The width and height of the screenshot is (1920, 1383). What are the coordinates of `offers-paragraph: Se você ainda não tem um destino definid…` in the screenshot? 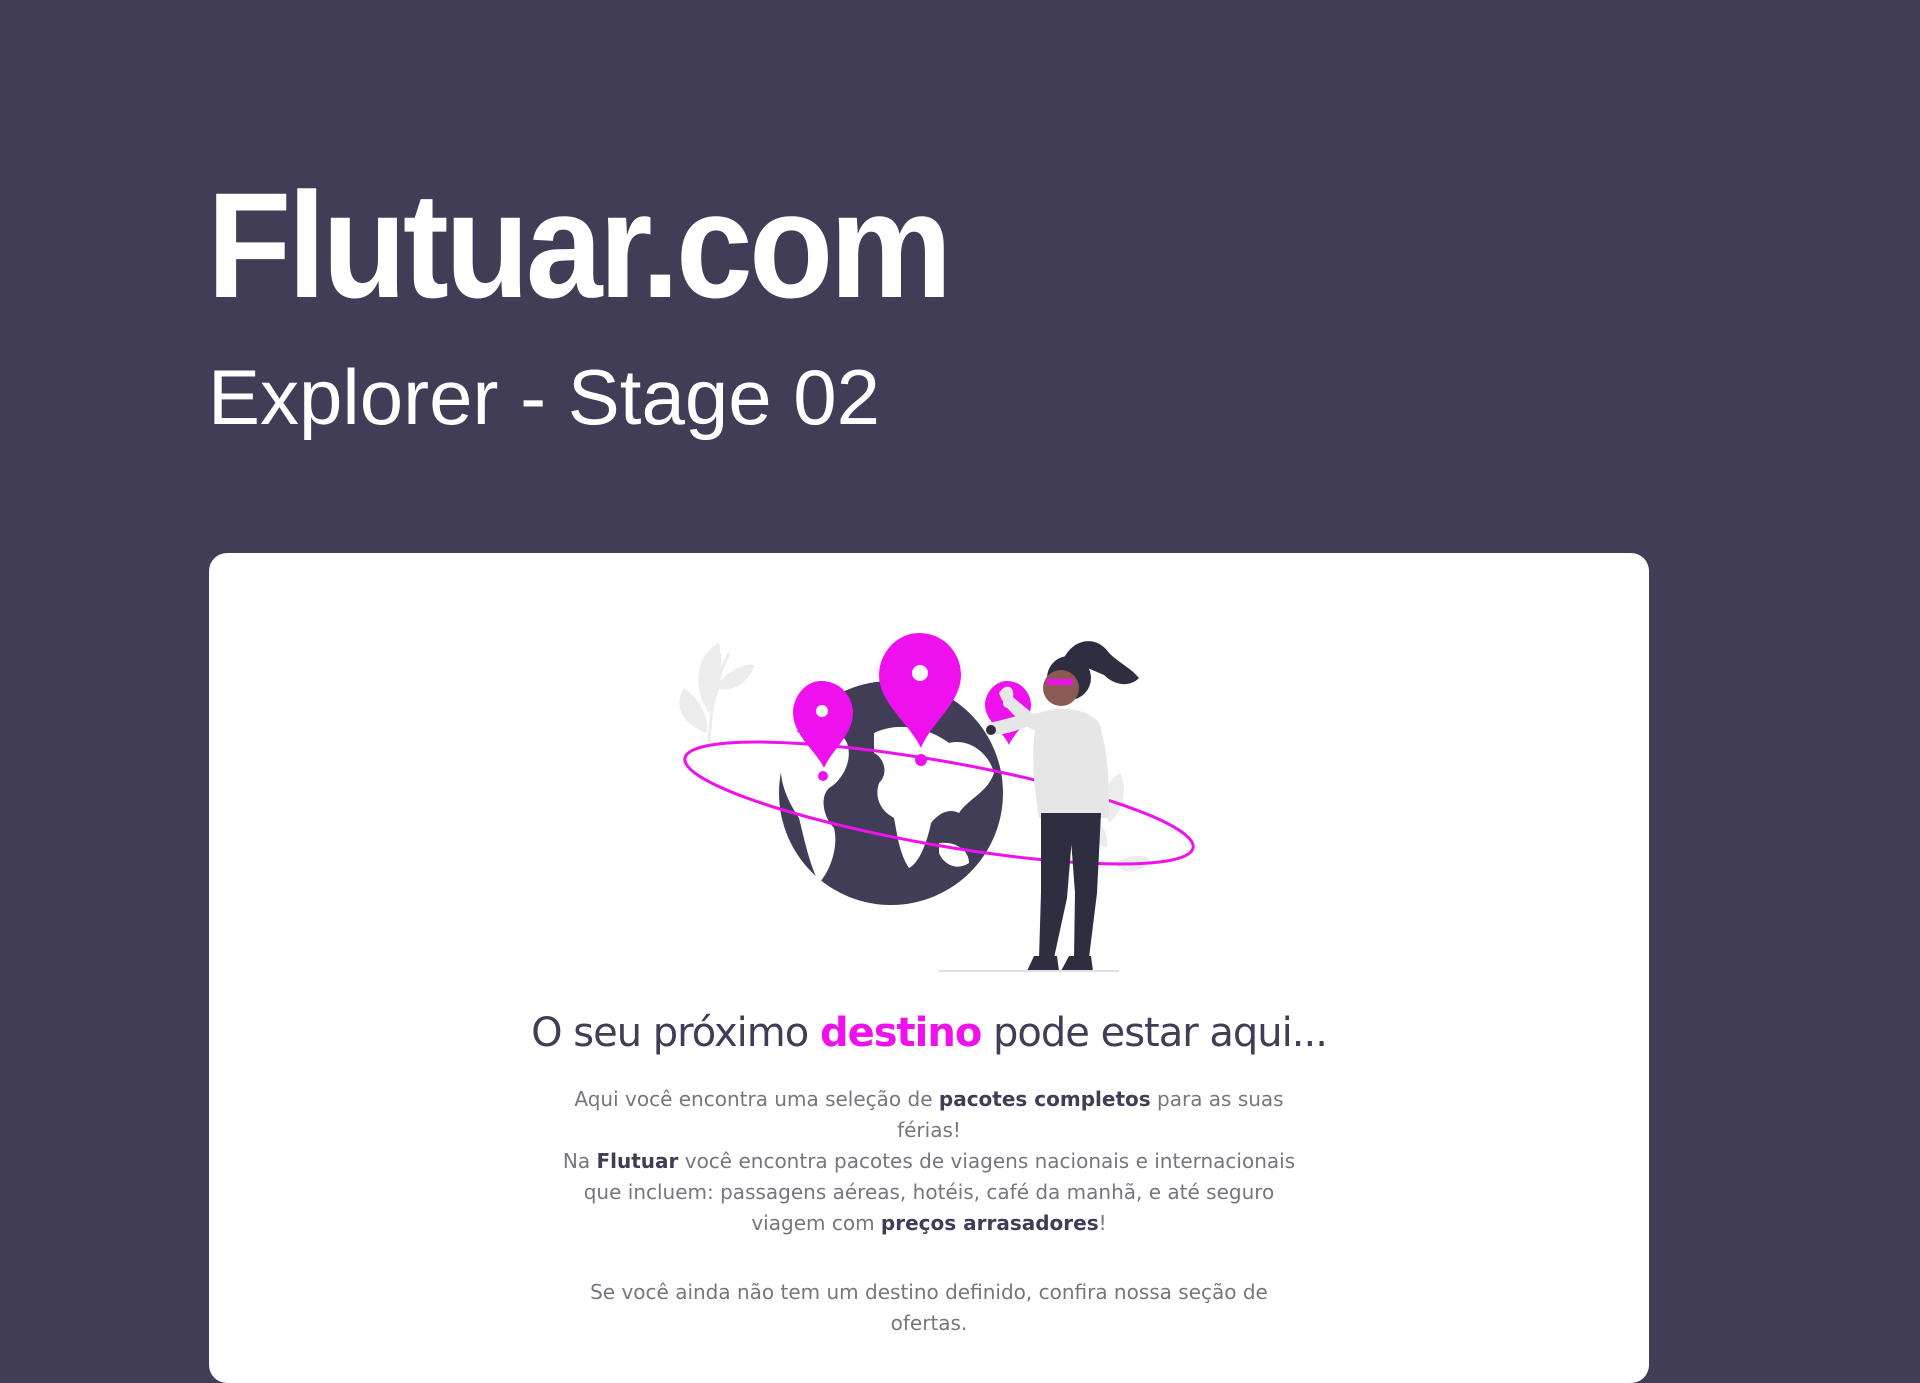 It's located at (929, 1307).